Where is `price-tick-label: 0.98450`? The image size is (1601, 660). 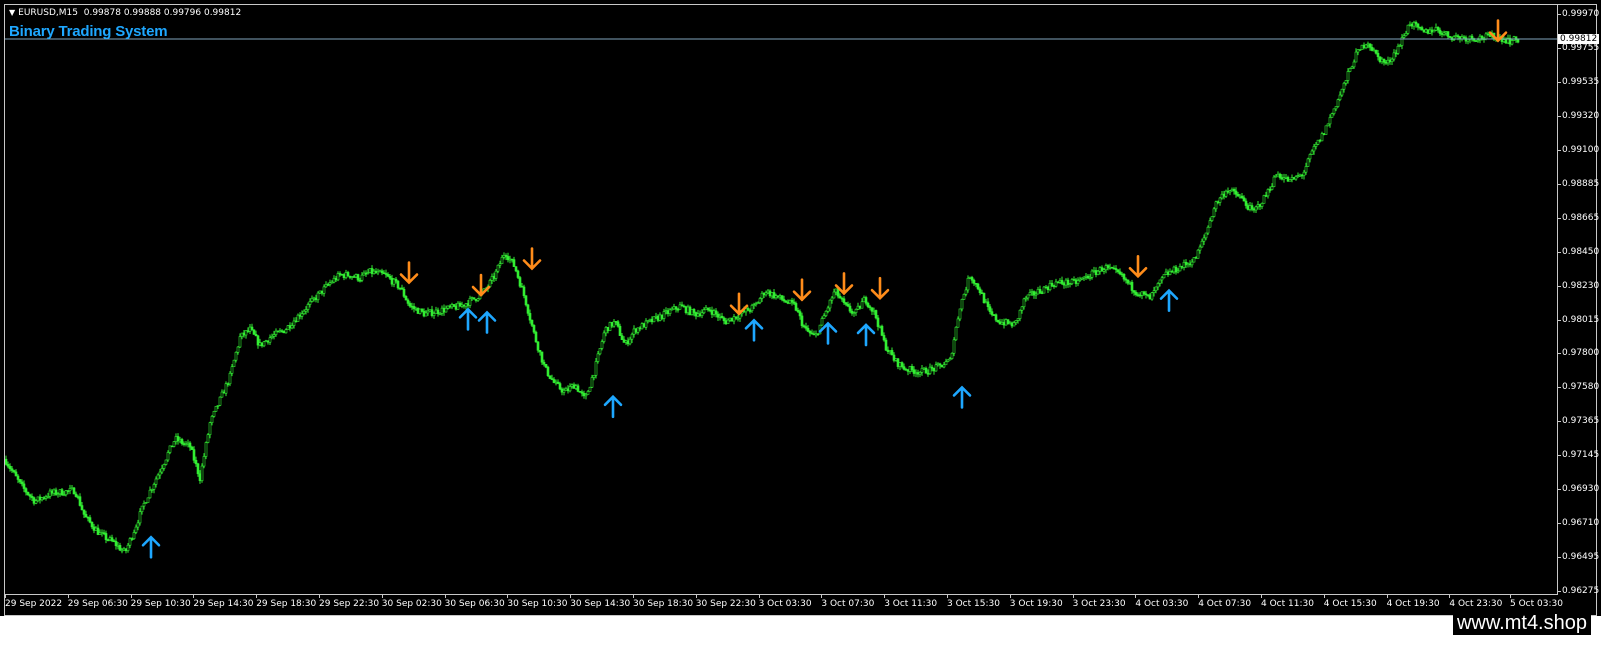 price-tick-label: 0.98450 is located at coordinates (1578, 251).